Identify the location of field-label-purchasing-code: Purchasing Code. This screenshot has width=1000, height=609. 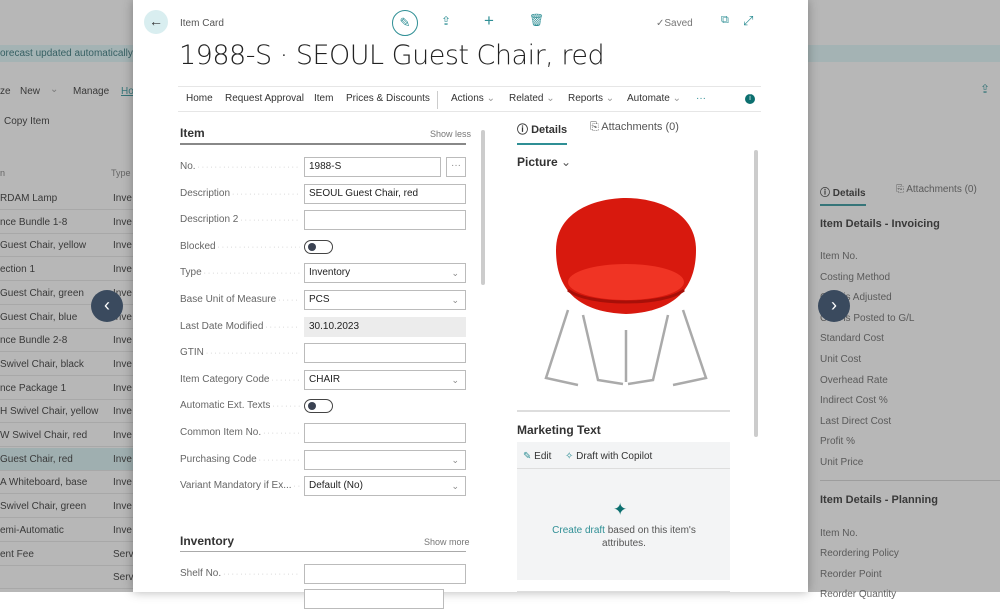
(240, 460).